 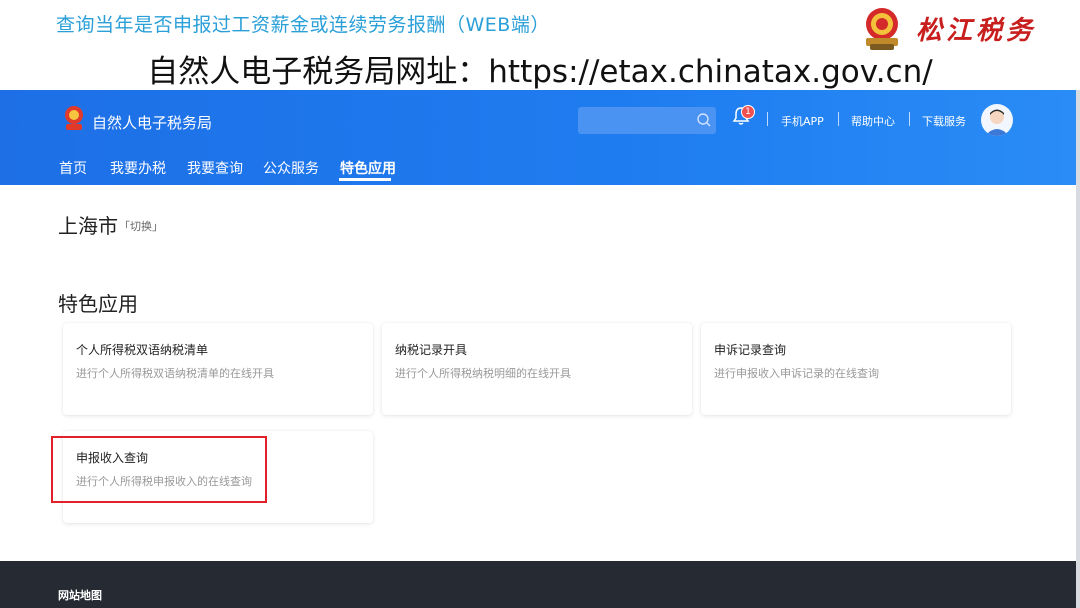 What do you see at coordinates (215, 168) in the screenshot?
I see `nav-query: 我要查询` at bounding box center [215, 168].